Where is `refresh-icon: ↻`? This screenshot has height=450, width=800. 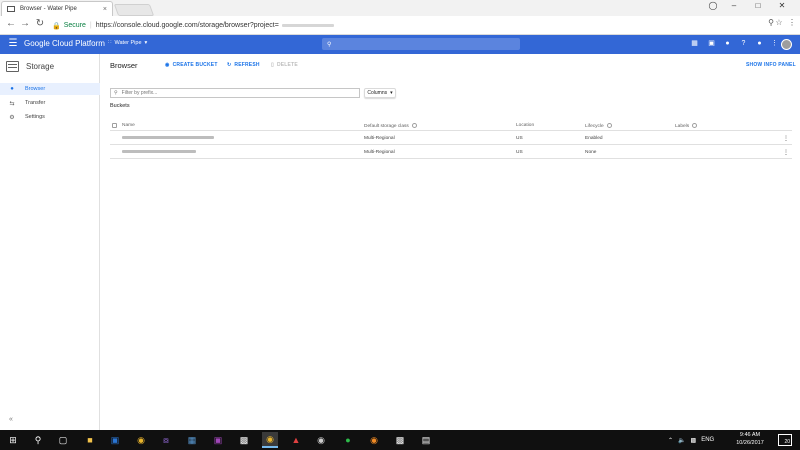 refresh-icon: ↻ is located at coordinates (229, 65).